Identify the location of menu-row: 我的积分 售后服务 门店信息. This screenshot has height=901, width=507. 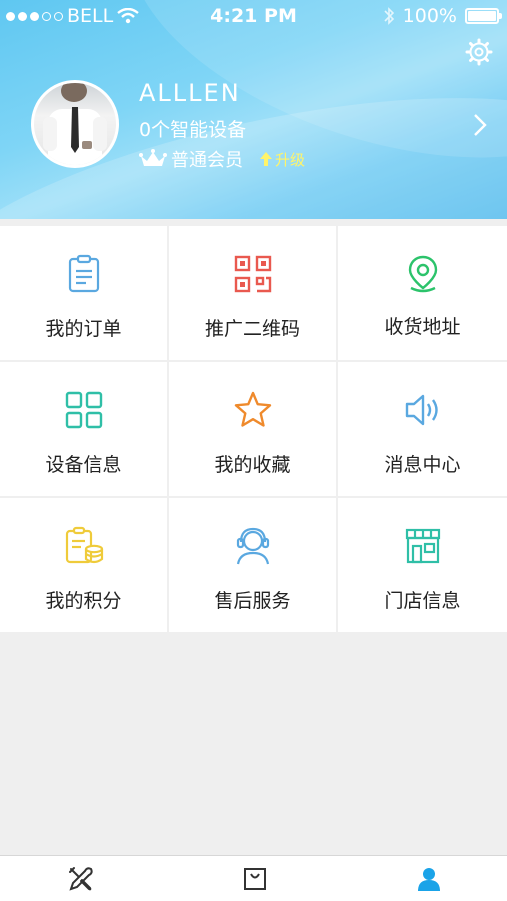
(253, 565).